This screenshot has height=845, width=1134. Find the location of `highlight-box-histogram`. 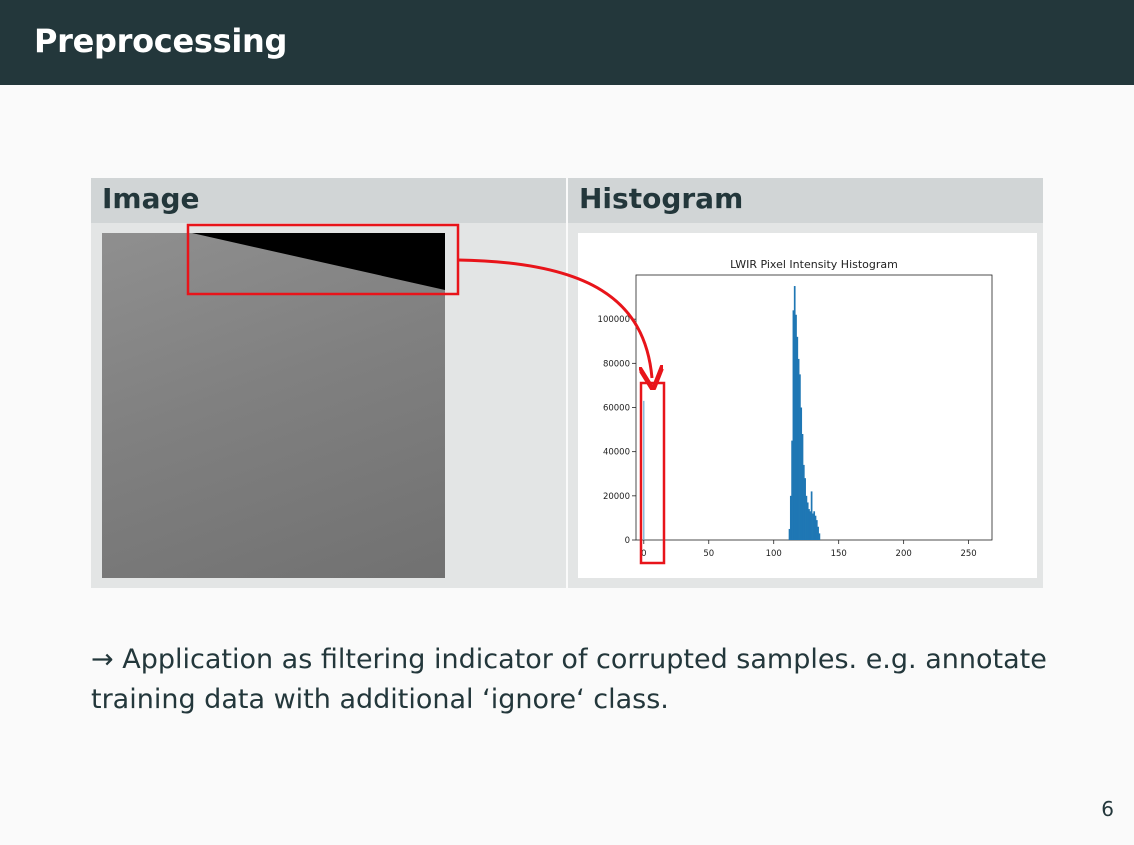

highlight-box-histogram is located at coordinates (652, 473).